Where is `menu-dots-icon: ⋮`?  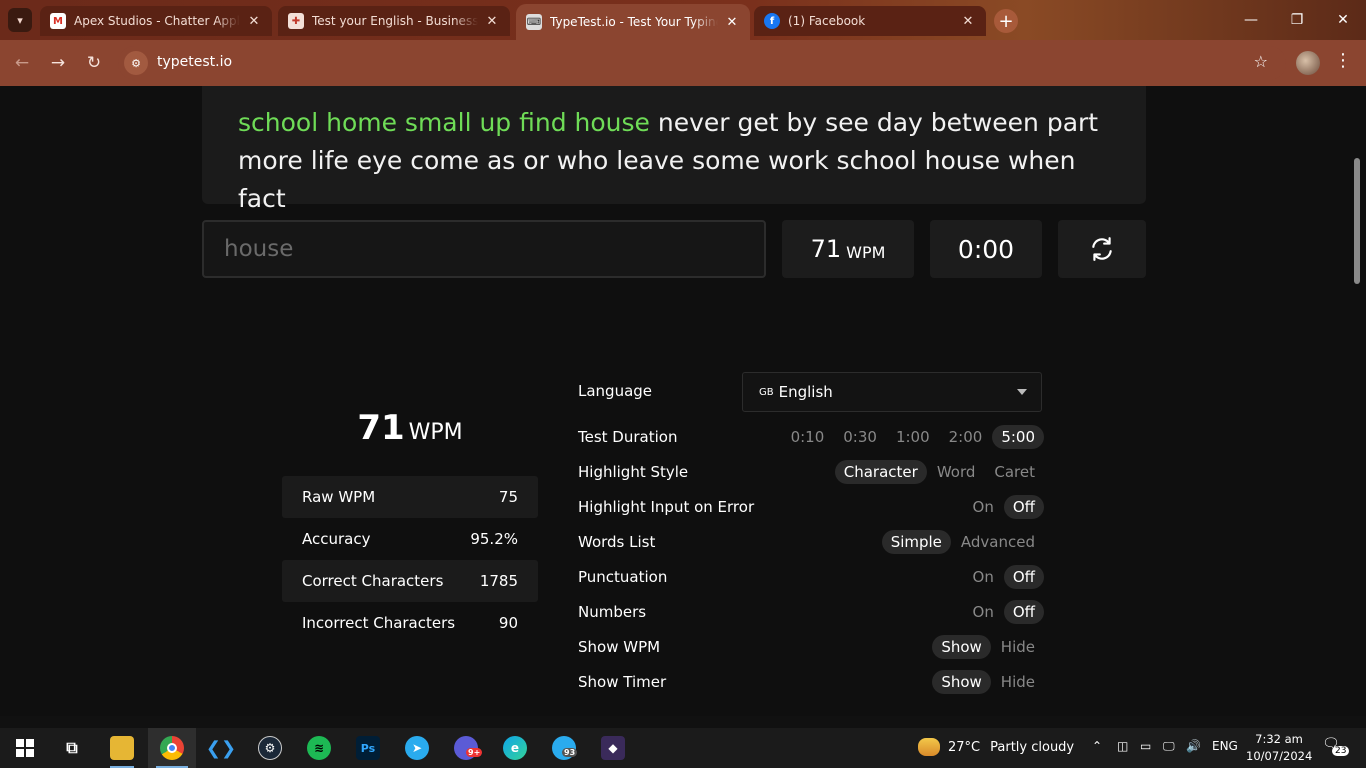
menu-dots-icon: ⋮ is located at coordinates (1343, 60).